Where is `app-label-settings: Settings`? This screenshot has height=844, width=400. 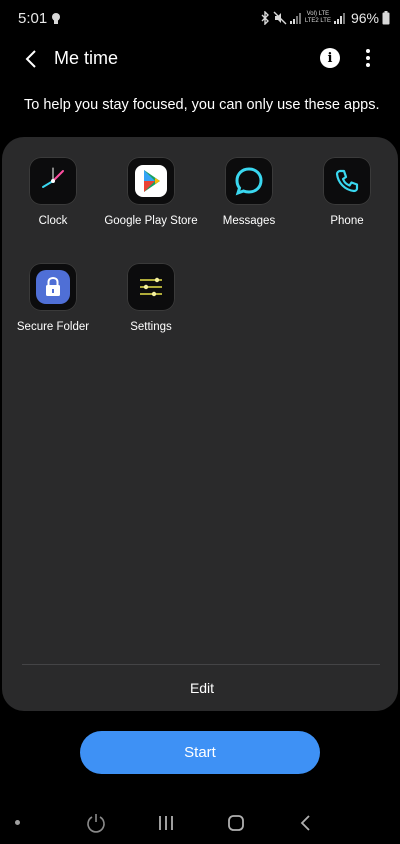
app-label-settings: Settings is located at coordinates (151, 327).